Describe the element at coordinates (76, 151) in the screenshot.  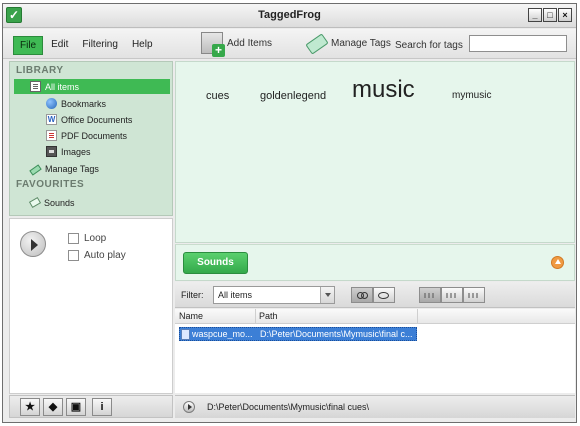
I see `sidebar-item-label: Images` at that location.